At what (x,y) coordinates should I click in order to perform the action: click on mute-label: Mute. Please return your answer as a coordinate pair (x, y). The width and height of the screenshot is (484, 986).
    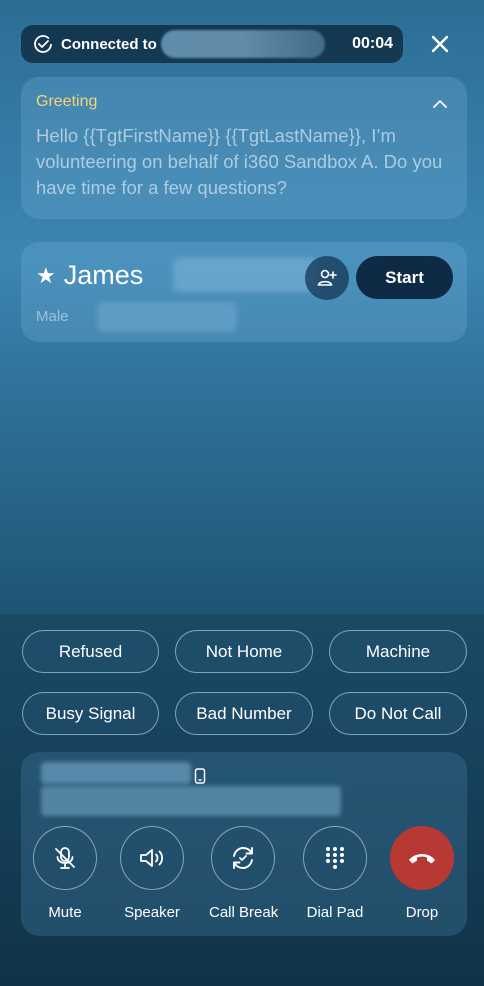
    Looking at the image, I should click on (65, 912).